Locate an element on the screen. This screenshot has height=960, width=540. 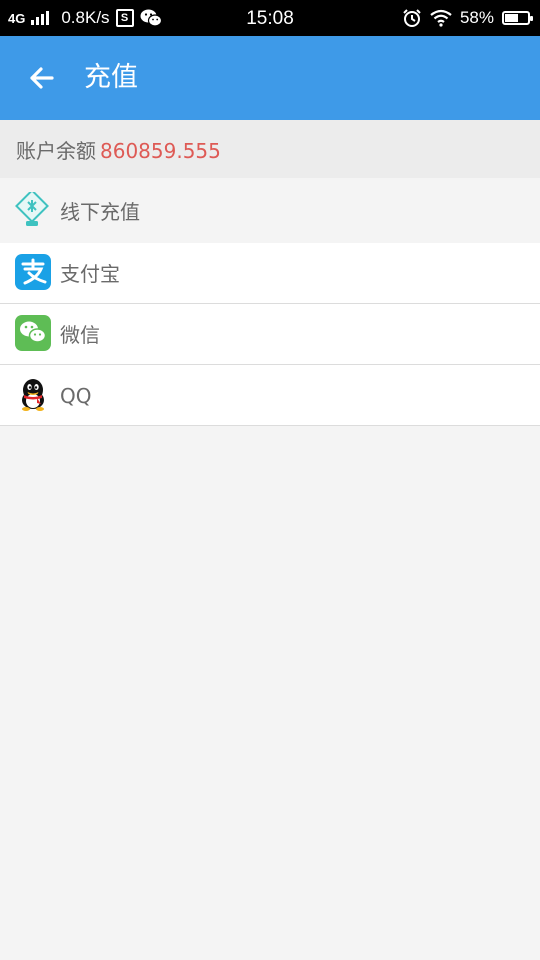
payment-option-offline: 线下充值 is located at coordinates (270, 210).